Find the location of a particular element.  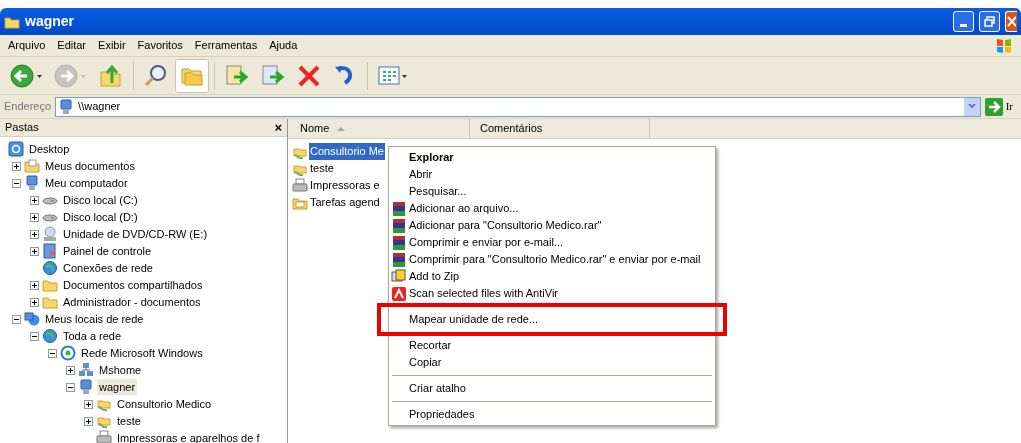

desktop-icon is located at coordinates (16, 149).